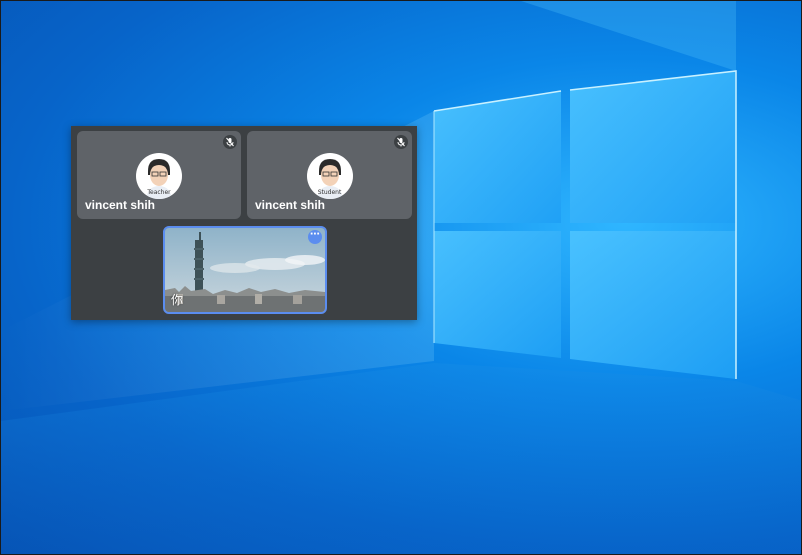 This screenshot has height=555, width=802. What do you see at coordinates (159, 192) in the screenshot?
I see `avatar-caption: Teacher` at bounding box center [159, 192].